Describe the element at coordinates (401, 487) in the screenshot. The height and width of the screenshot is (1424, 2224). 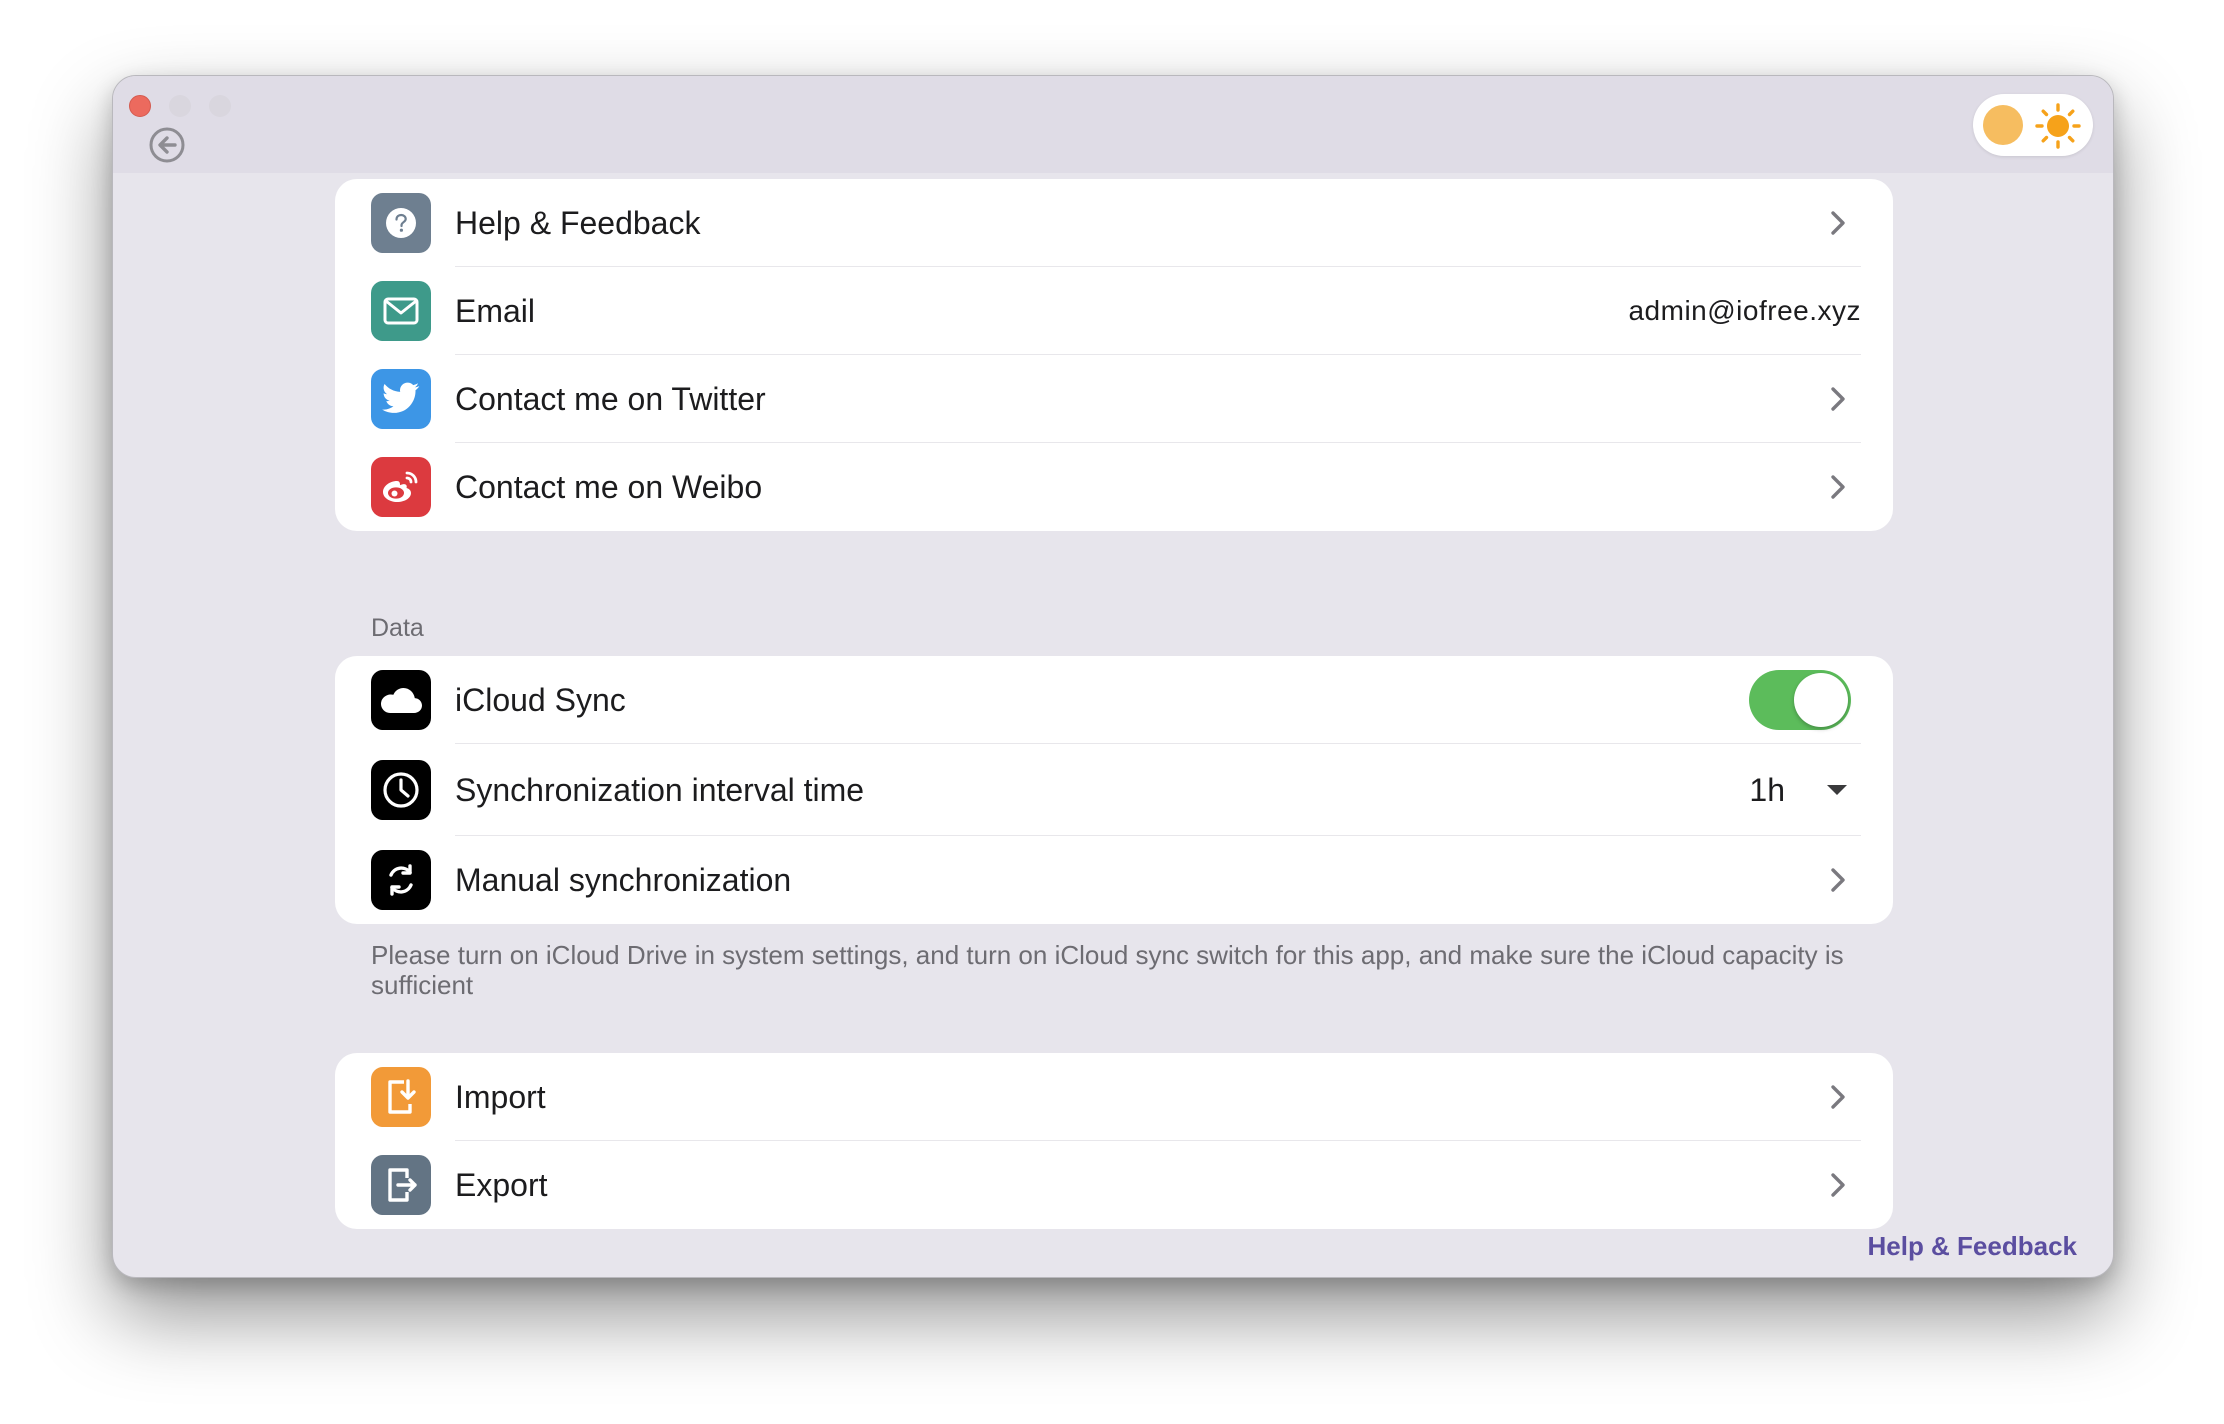
I see `weibo-icon` at that location.